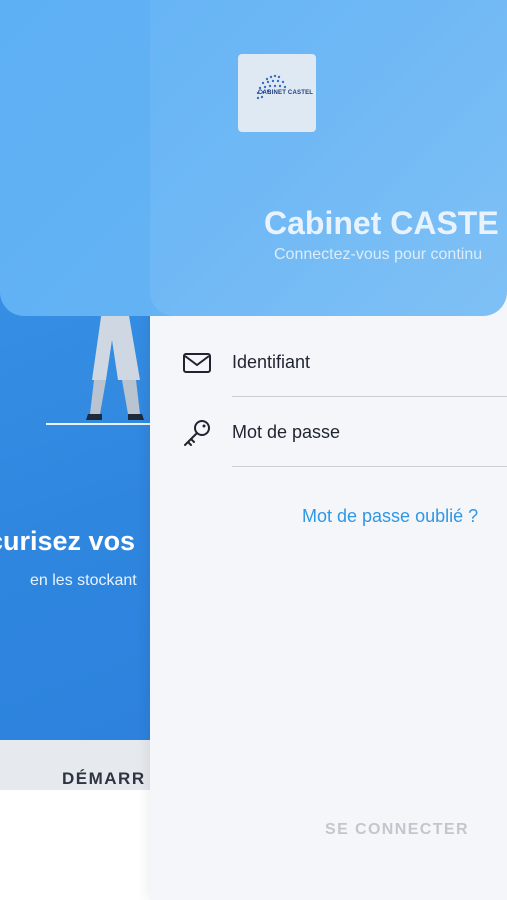 Image resolution: width=507 pixels, height=900 pixels. Describe the element at coordinates (83, 580) in the screenshot. I see `onboarding-subtitle: en les stockant` at that location.